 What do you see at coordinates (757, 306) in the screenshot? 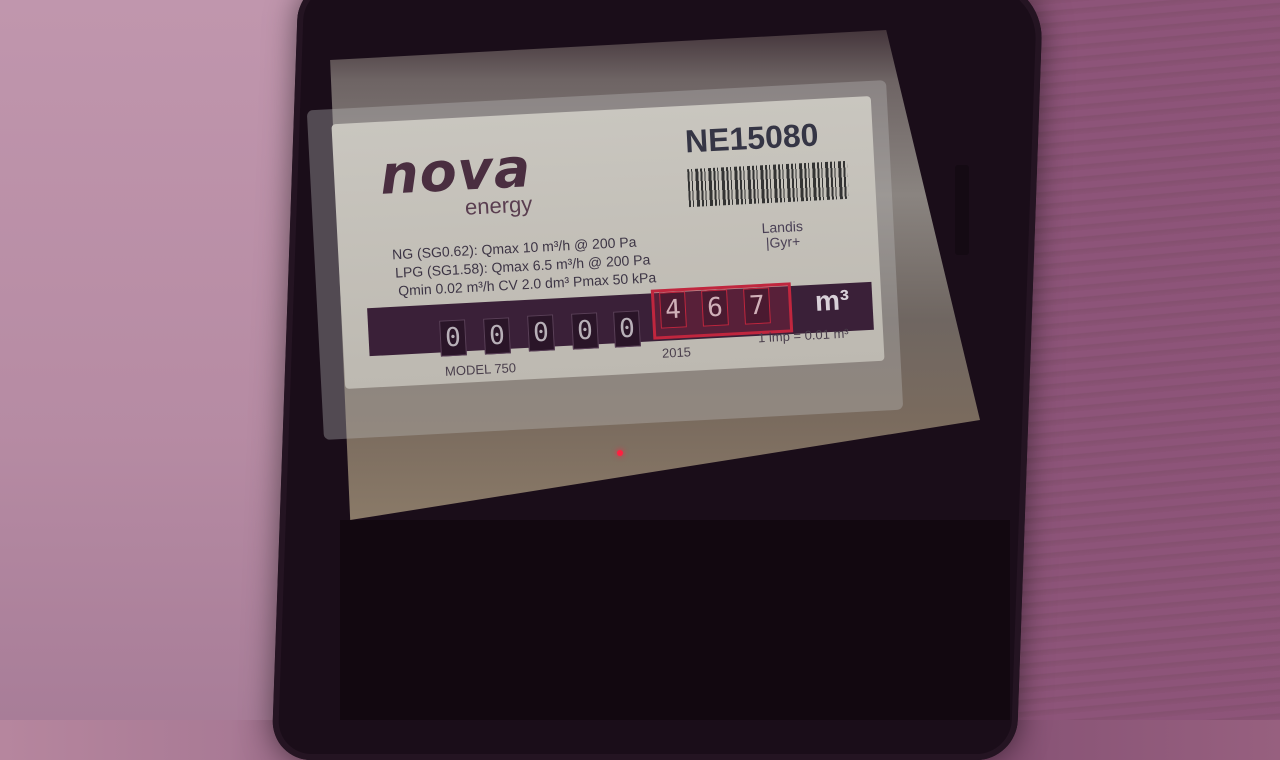
I see `counter-digit-decimal: 7` at bounding box center [757, 306].